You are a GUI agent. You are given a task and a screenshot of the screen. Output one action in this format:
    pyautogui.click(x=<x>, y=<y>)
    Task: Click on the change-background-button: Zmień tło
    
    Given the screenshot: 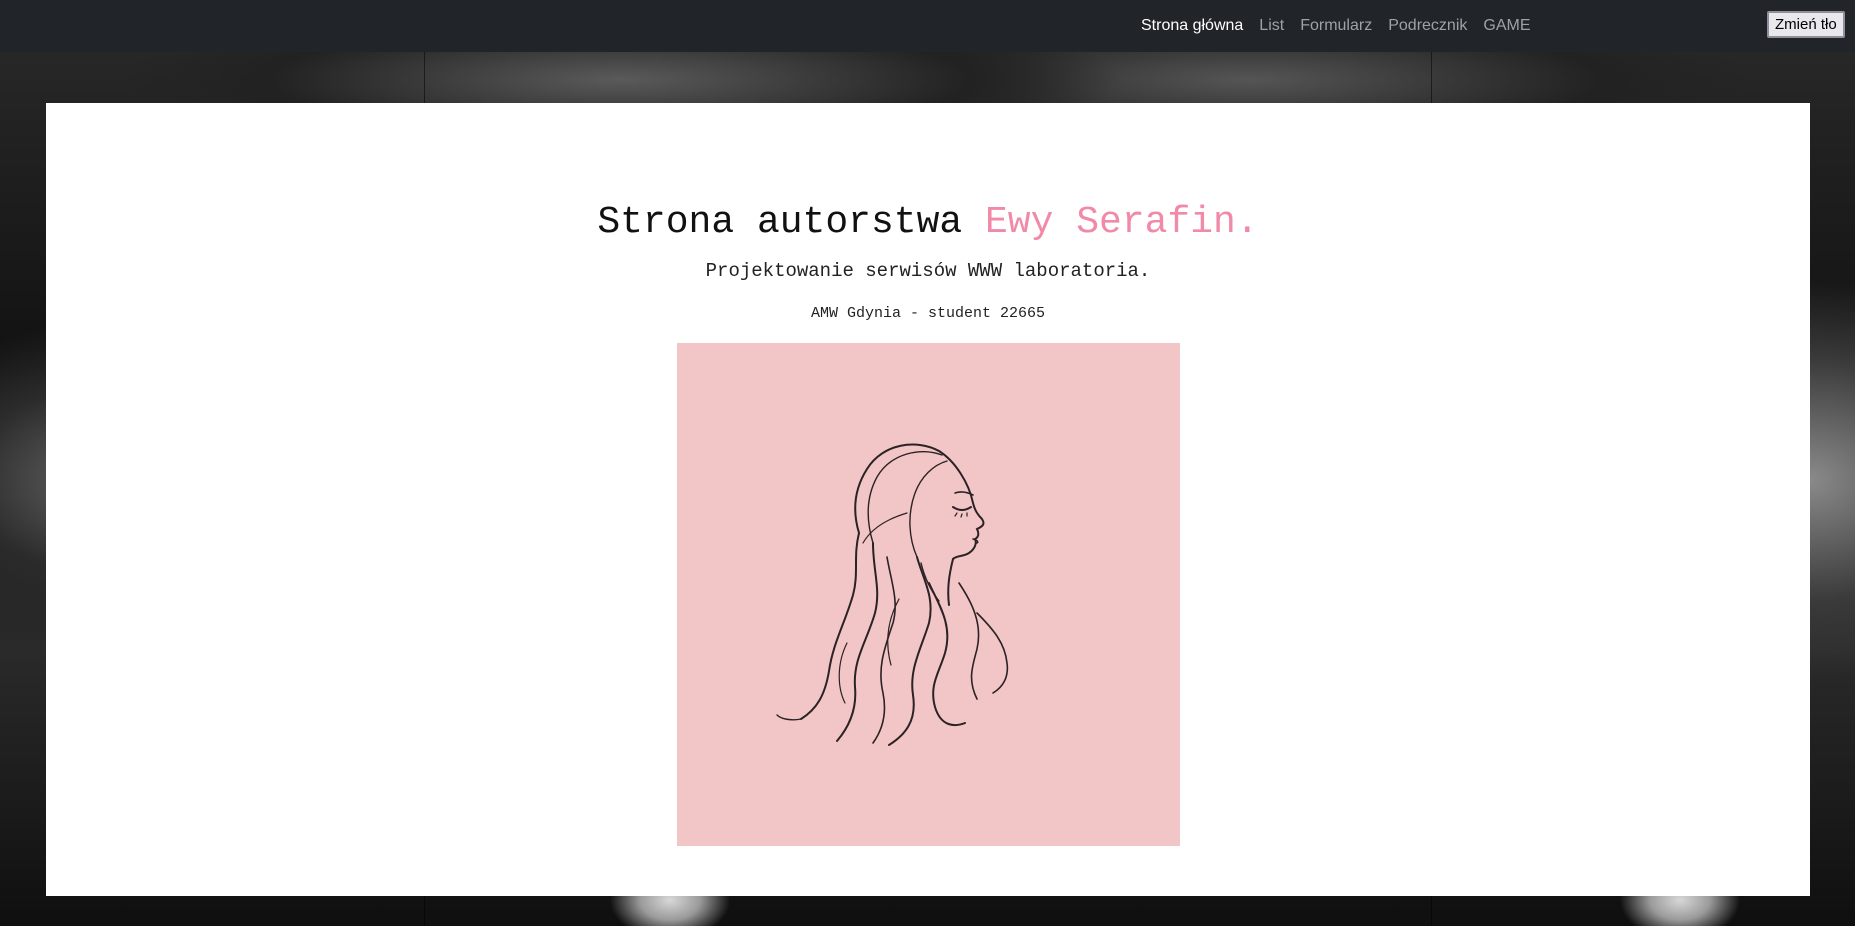 What is the action you would take?
    pyautogui.click(x=1806, y=24)
    